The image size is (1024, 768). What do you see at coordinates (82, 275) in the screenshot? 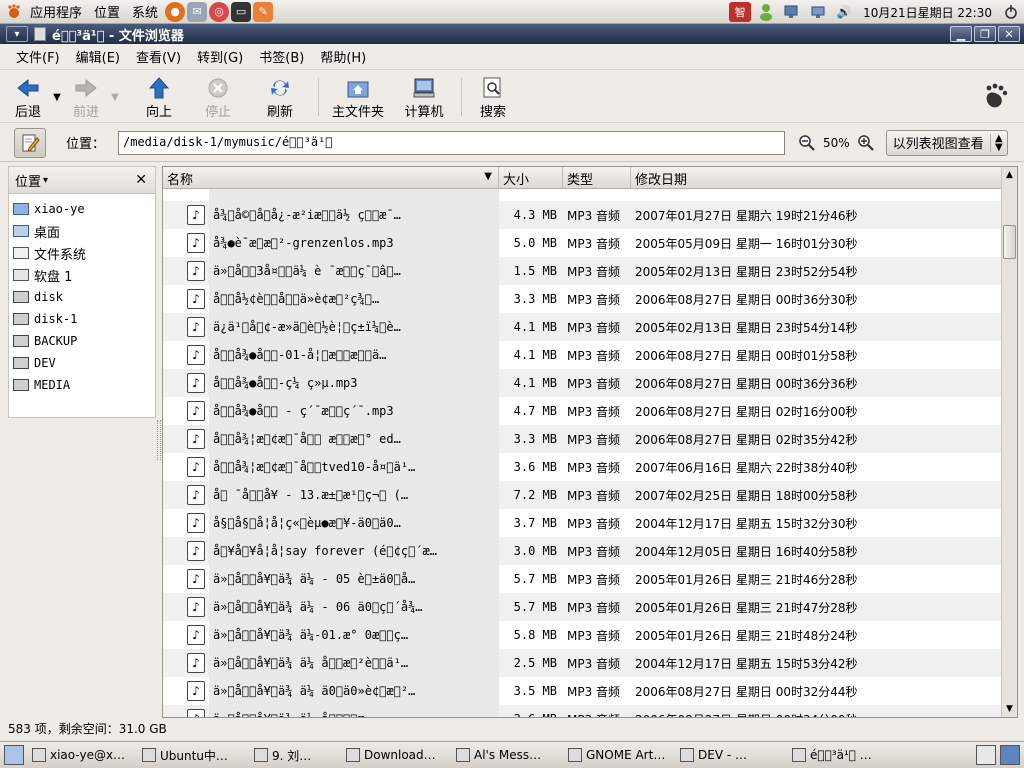
I see `sidebar-item-floppy: 软盘 1` at bounding box center [82, 275].